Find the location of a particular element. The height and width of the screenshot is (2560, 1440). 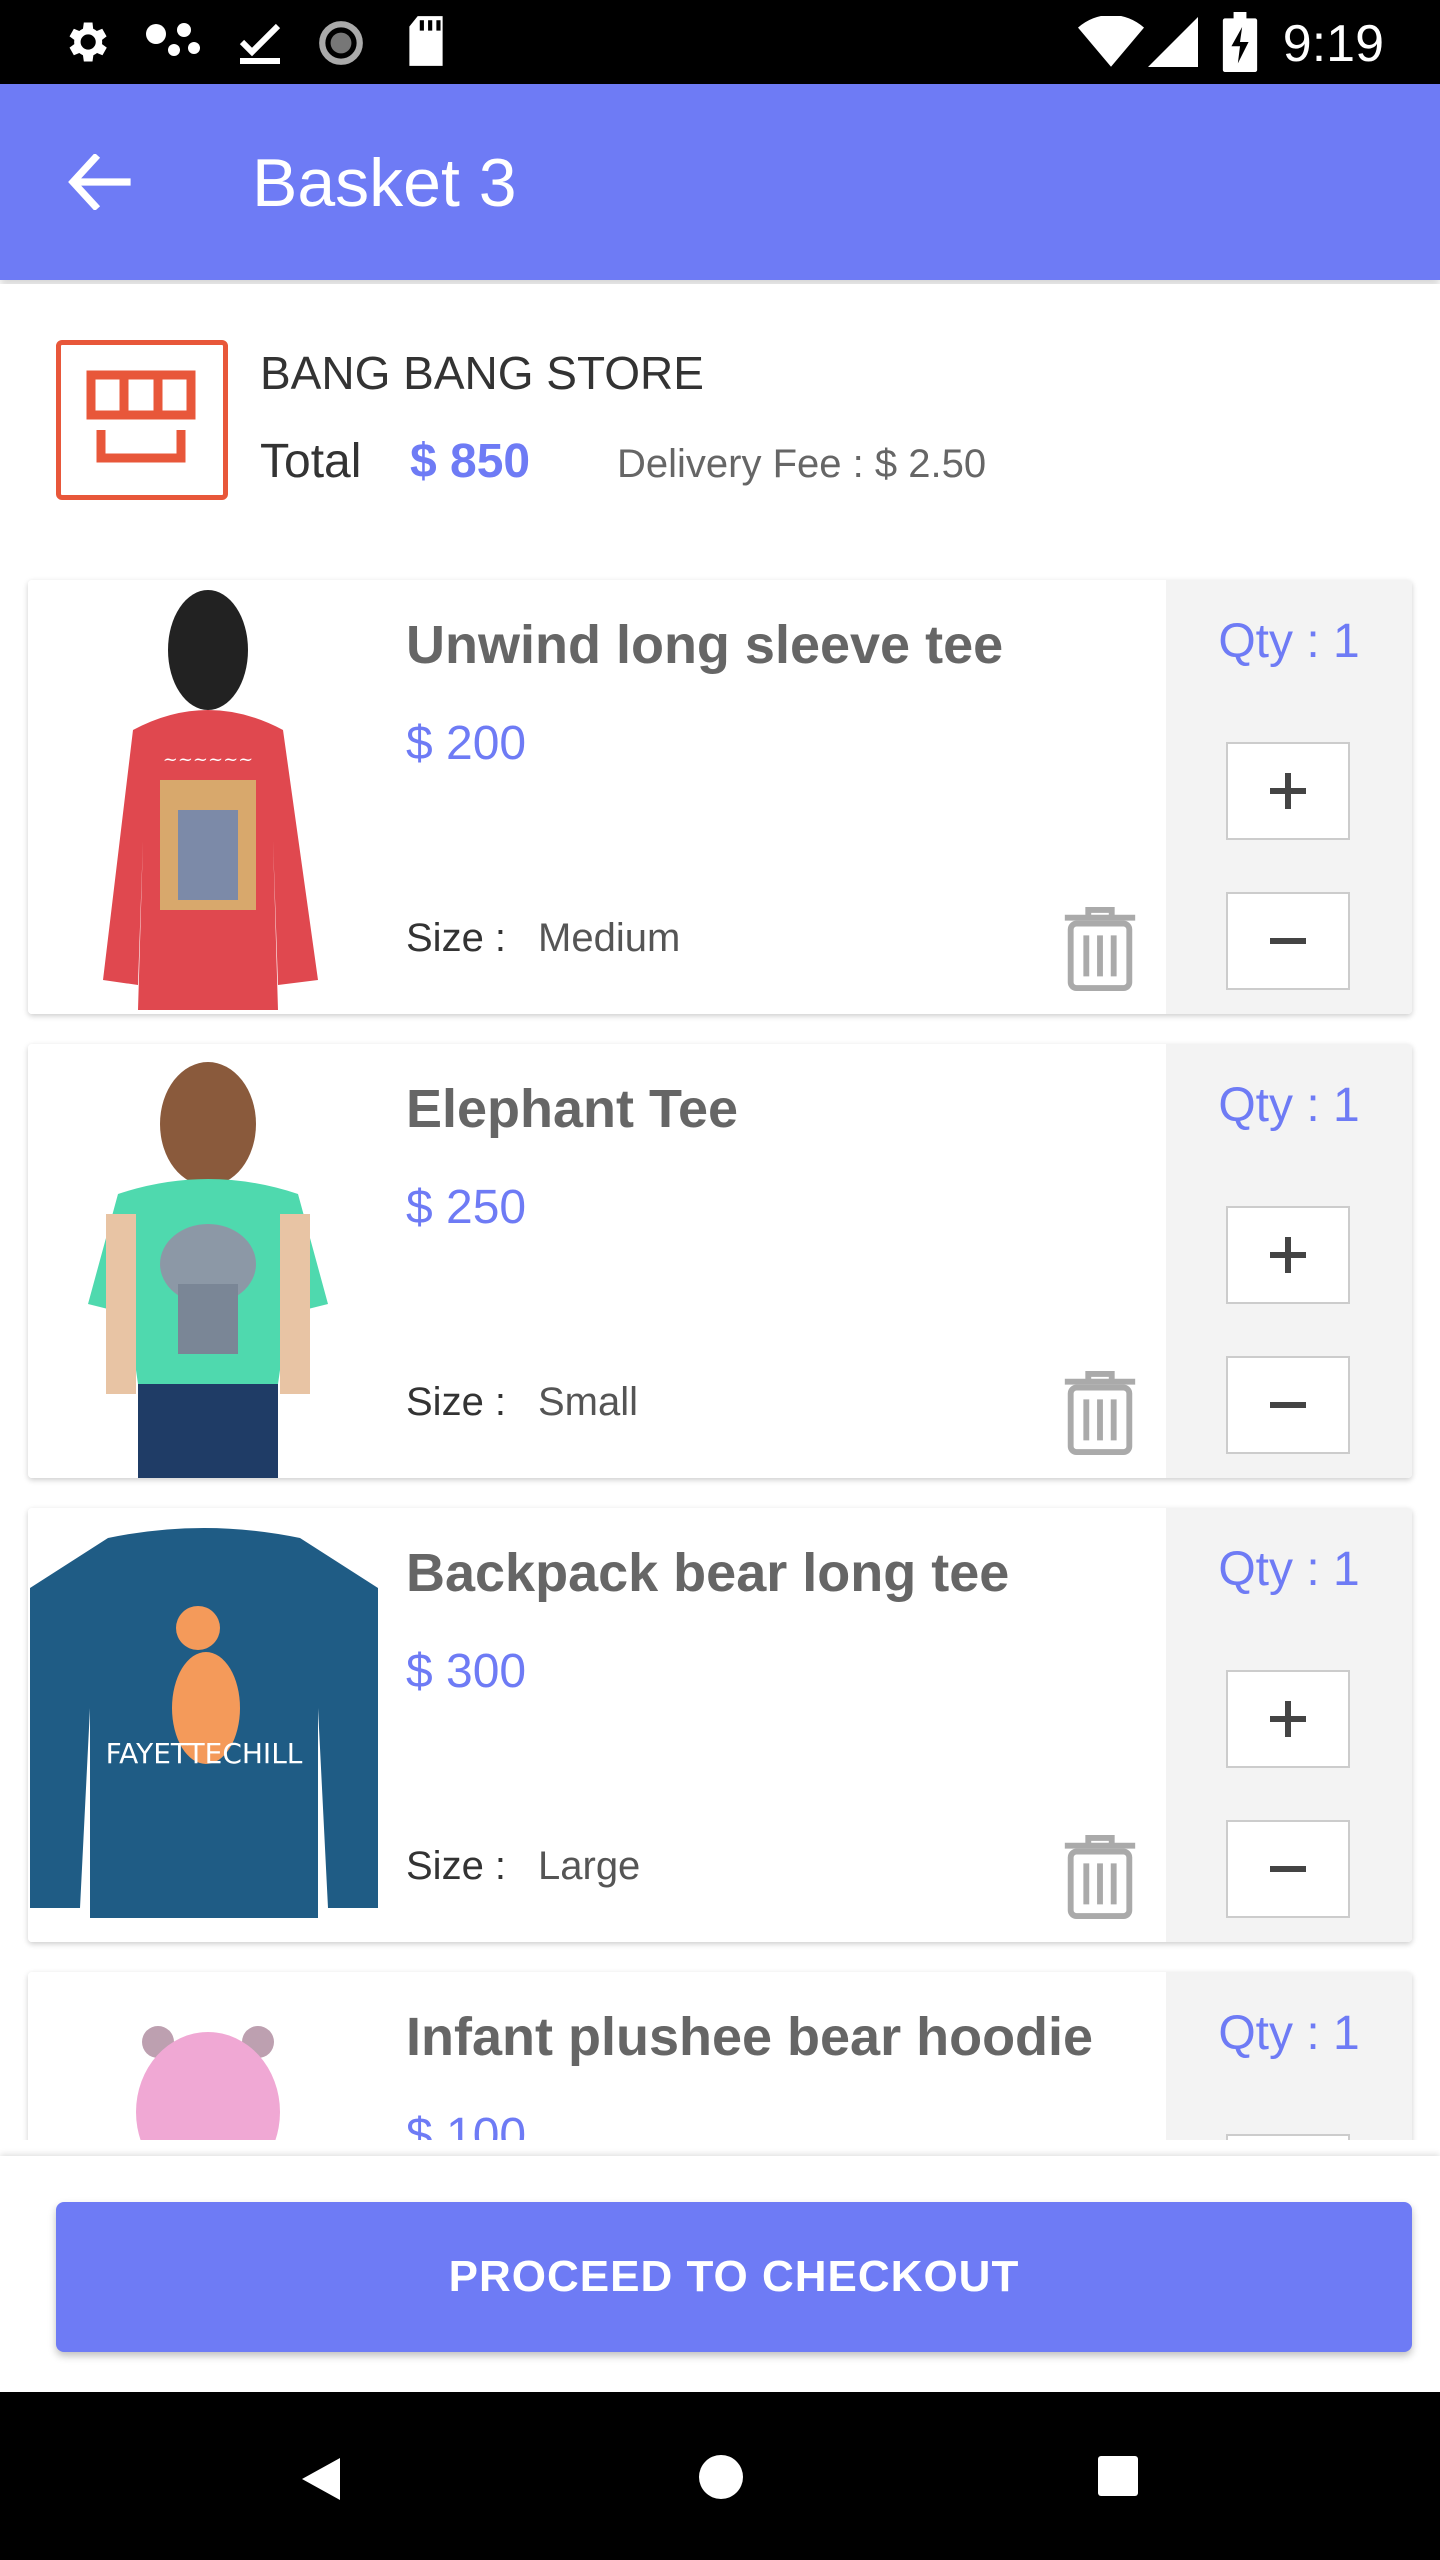

nav-home-icon is located at coordinates (721, 2477).